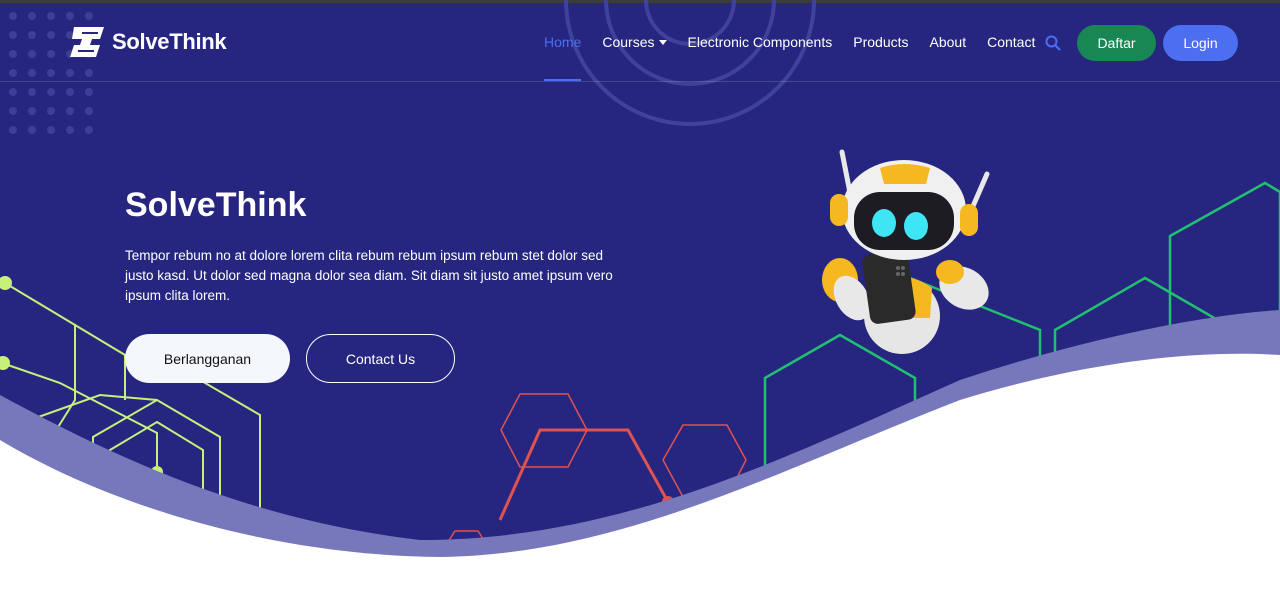 Image resolution: width=1280 pixels, height=609 pixels. I want to click on shield-logo-icon, so click(87, 42).